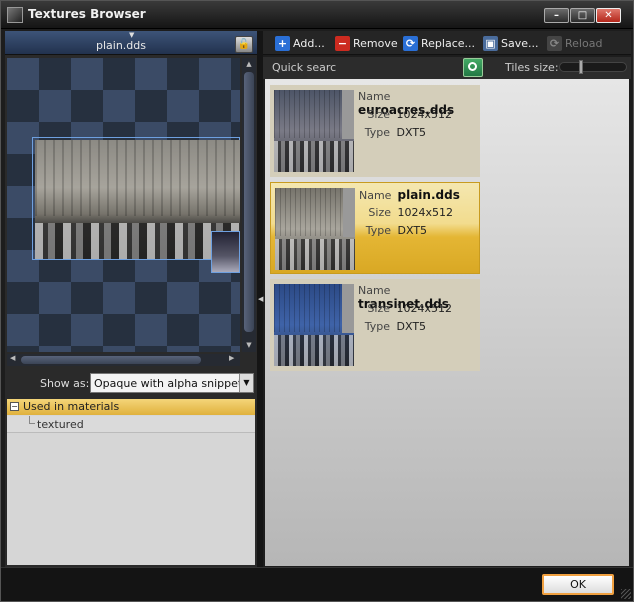 This screenshot has width=634, height=602. Describe the element at coordinates (12, 358) in the screenshot. I see `scroll-left-icon: ◀` at that location.